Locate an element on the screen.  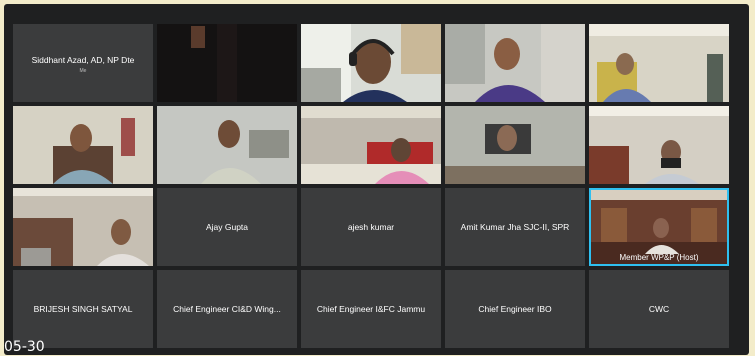
participant-tile-video-off is located at coordinates (227, 63).